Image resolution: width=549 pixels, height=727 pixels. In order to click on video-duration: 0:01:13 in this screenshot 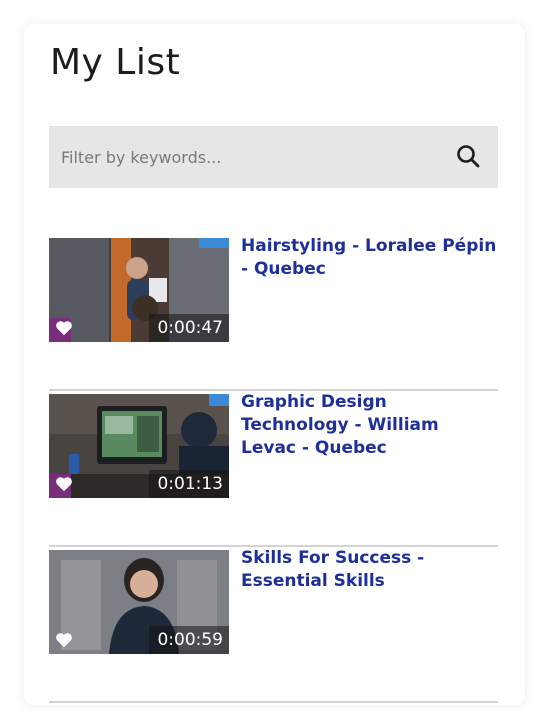, I will do `click(189, 484)`.